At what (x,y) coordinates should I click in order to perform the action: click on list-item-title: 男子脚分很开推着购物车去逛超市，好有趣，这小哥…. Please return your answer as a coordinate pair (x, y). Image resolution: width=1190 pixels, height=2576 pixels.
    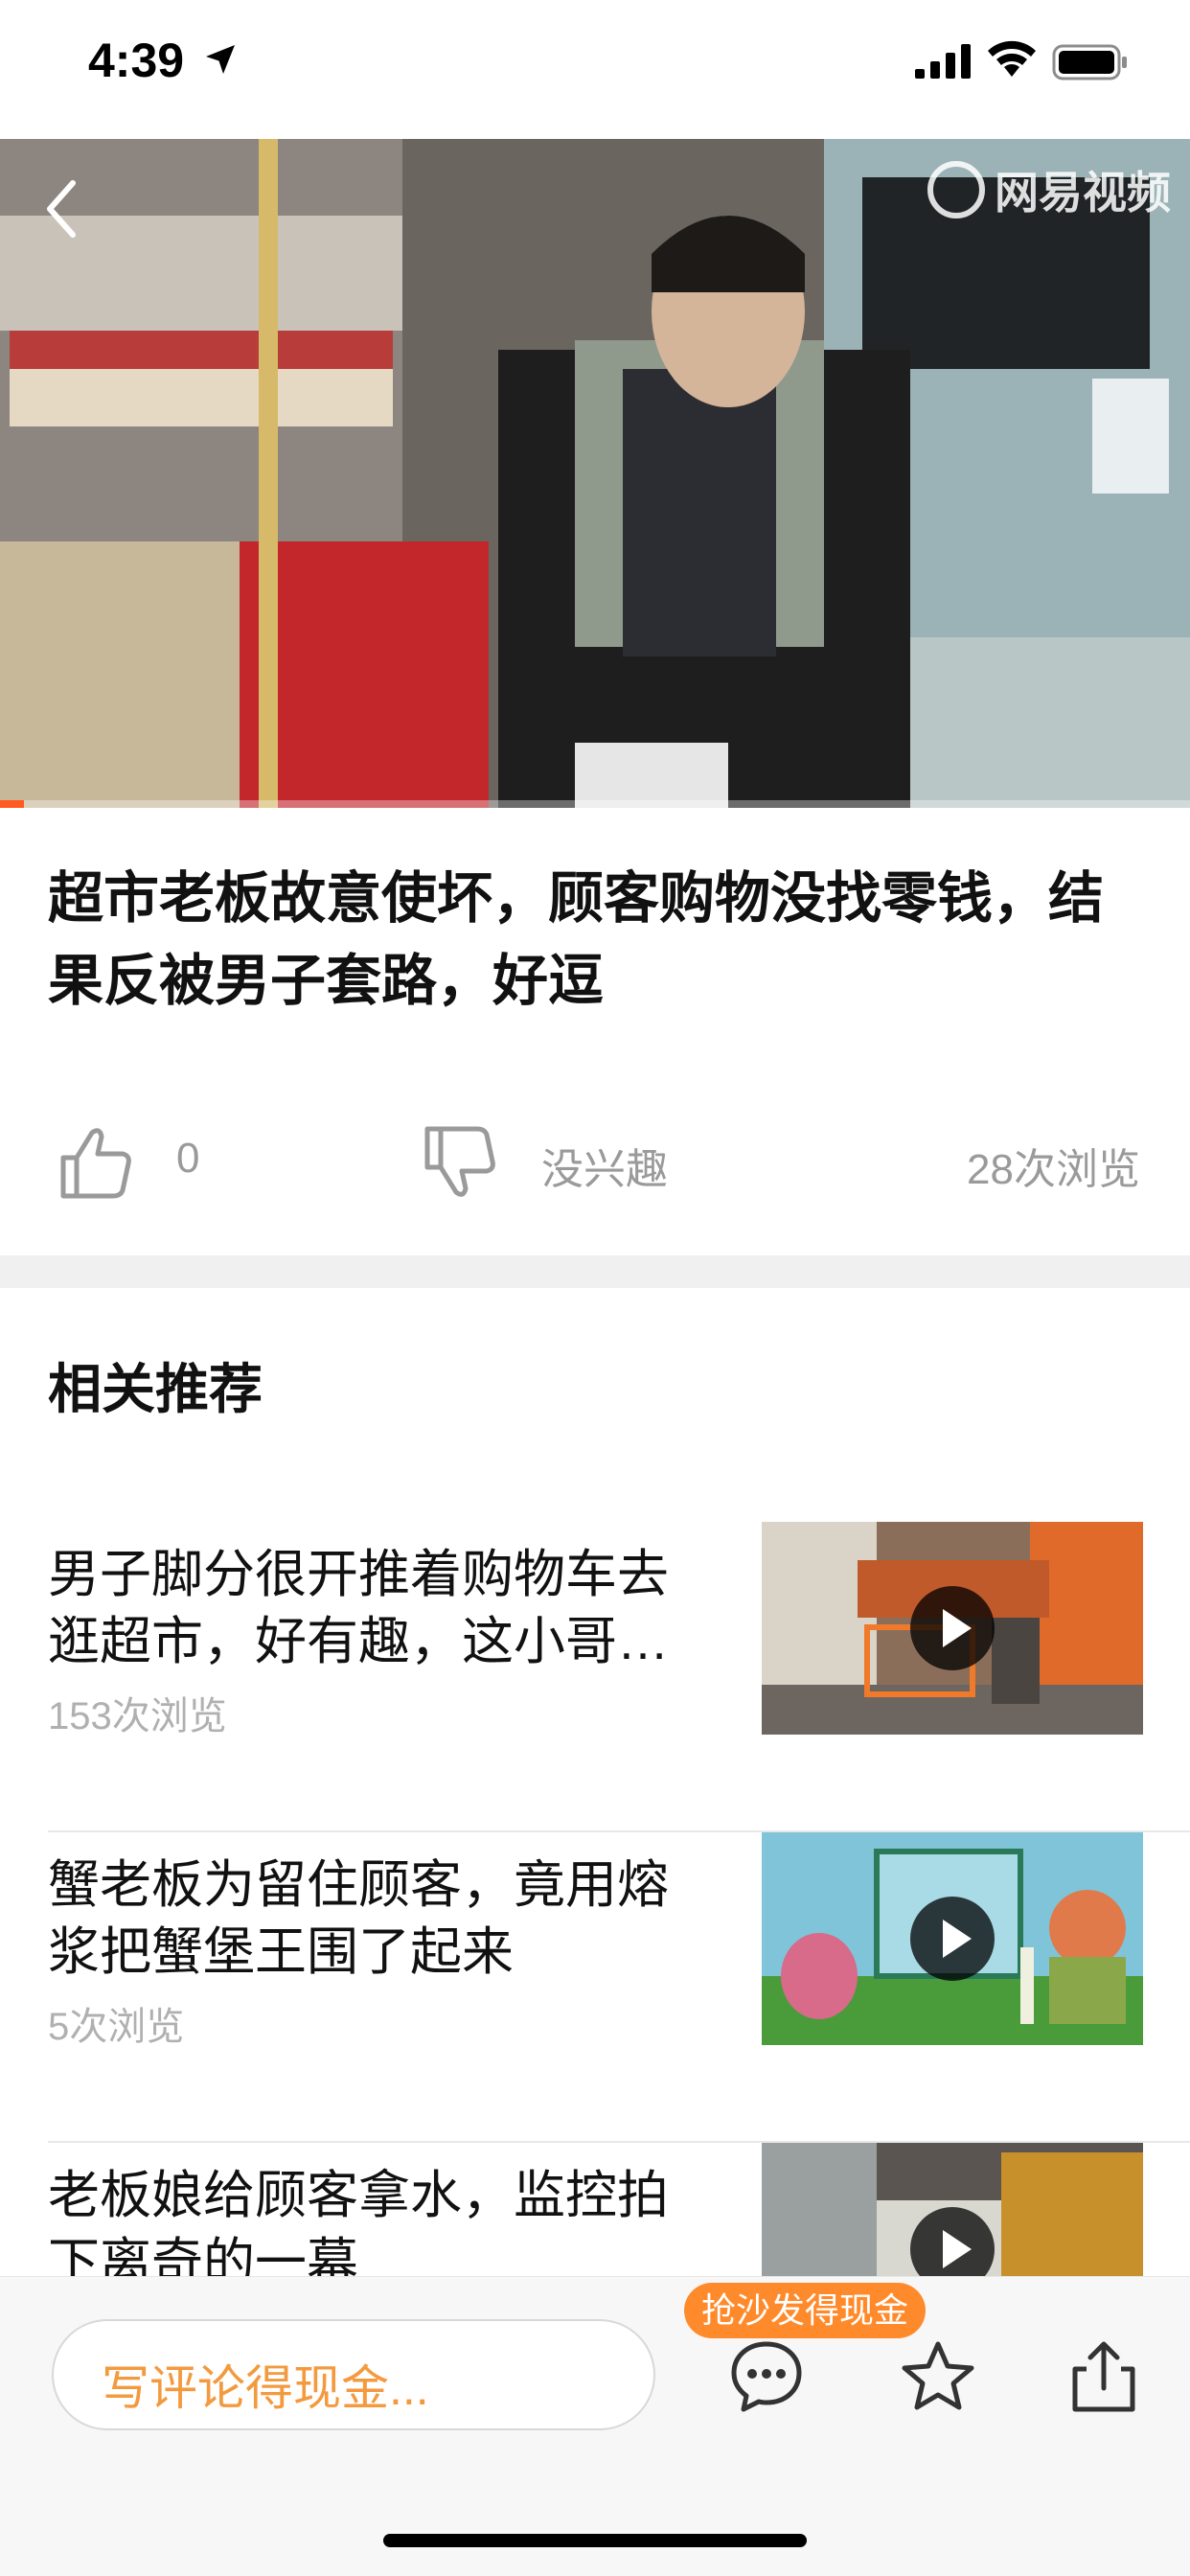
    Looking at the image, I should click on (358, 1608).